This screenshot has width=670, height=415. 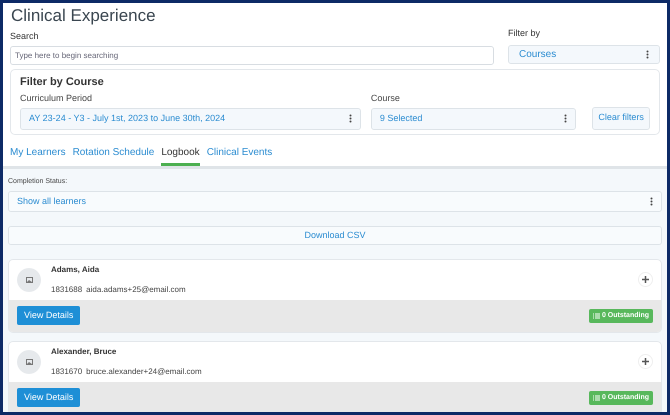 What do you see at coordinates (113, 155) in the screenshot?
I see `tab: Rotation Schedule` at bounding box center [113, 155].